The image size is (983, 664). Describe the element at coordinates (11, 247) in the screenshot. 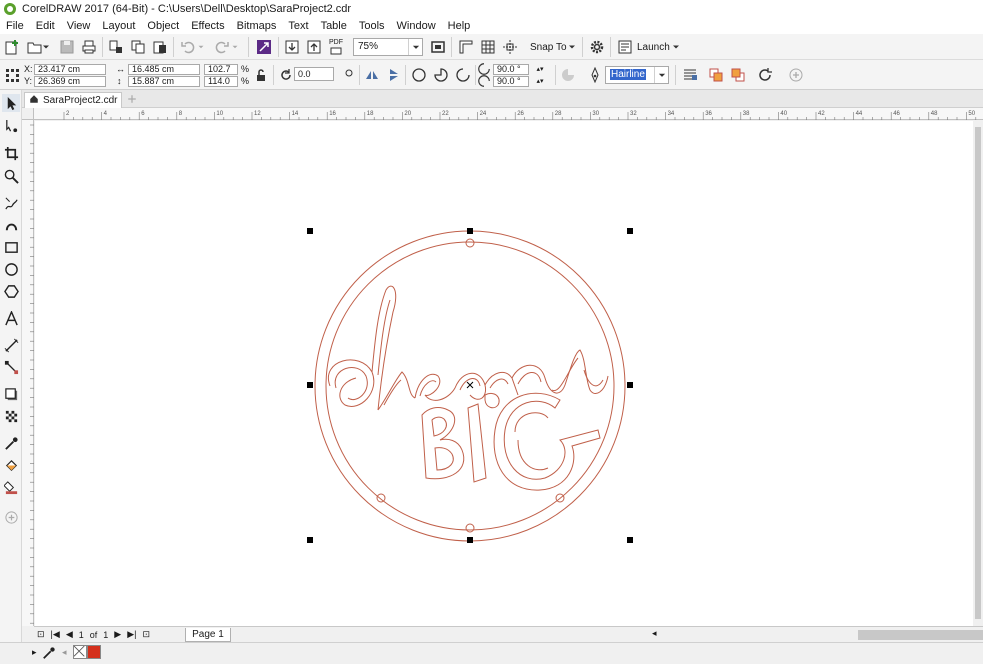

I see `rectangle-tool-icon` at that location.